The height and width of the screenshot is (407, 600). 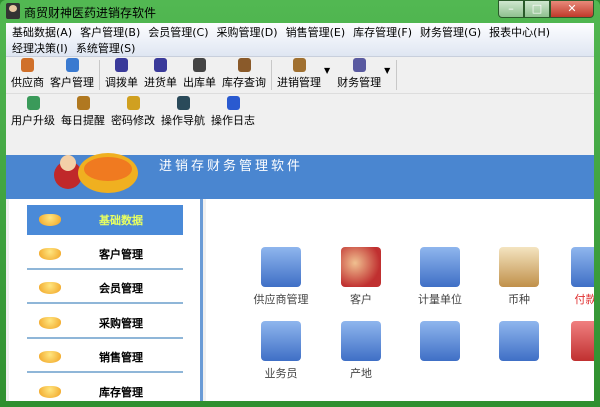 I want to click on menu-item: 采购管理(D), so click(x=247, y=32).